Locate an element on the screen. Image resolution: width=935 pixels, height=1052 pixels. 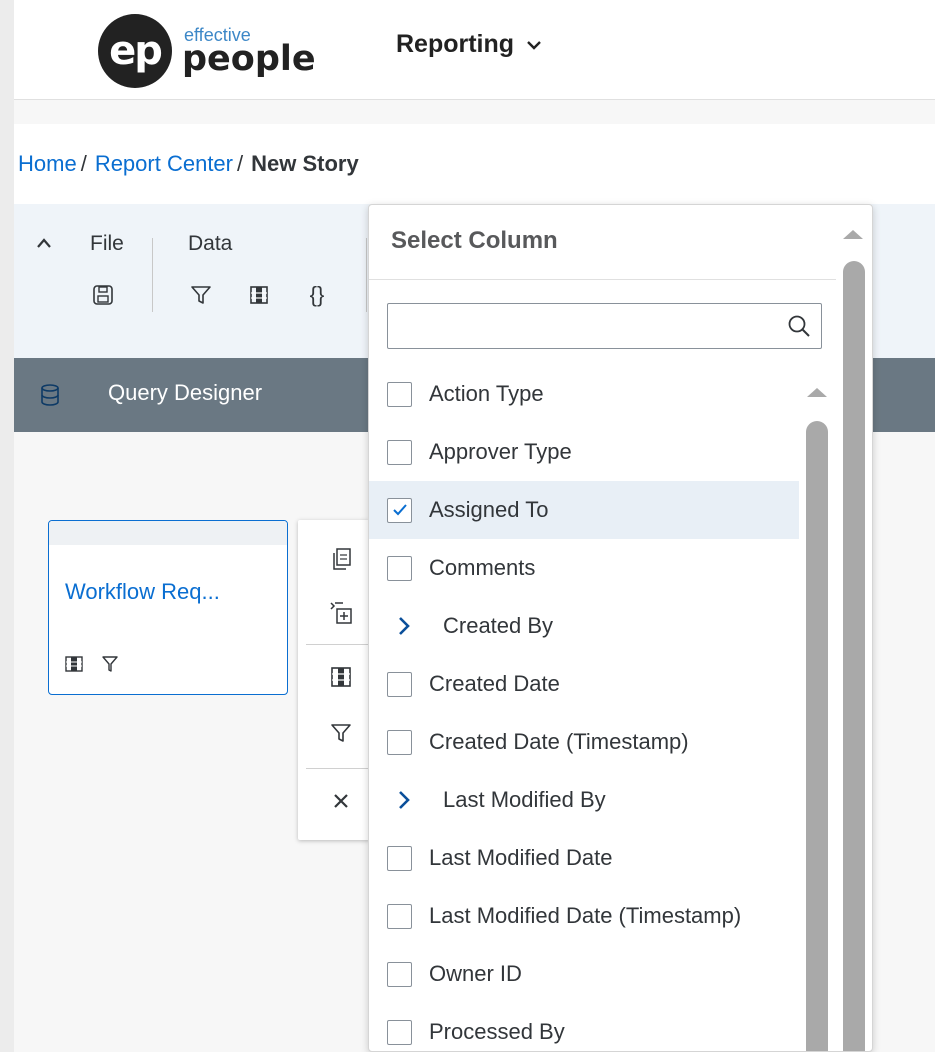
column-list-item: Last Modified Date (Timestamp) is located at coordinates (584, 916).